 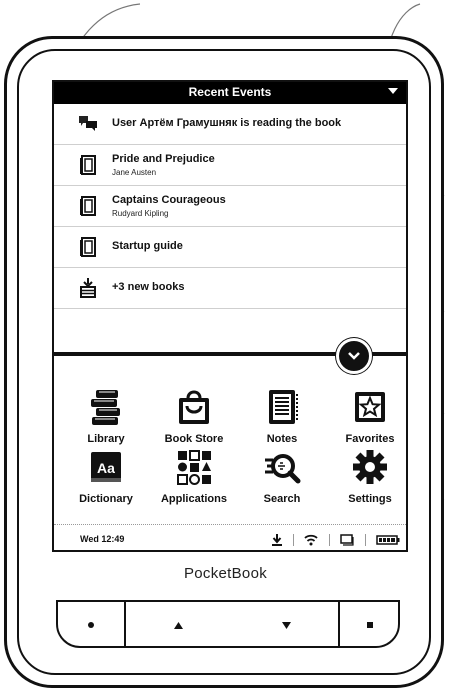 What do you see at coordinates (370, 499) in the screenshot?
I see `app-label: Settings` at bounding box center [370, 499].